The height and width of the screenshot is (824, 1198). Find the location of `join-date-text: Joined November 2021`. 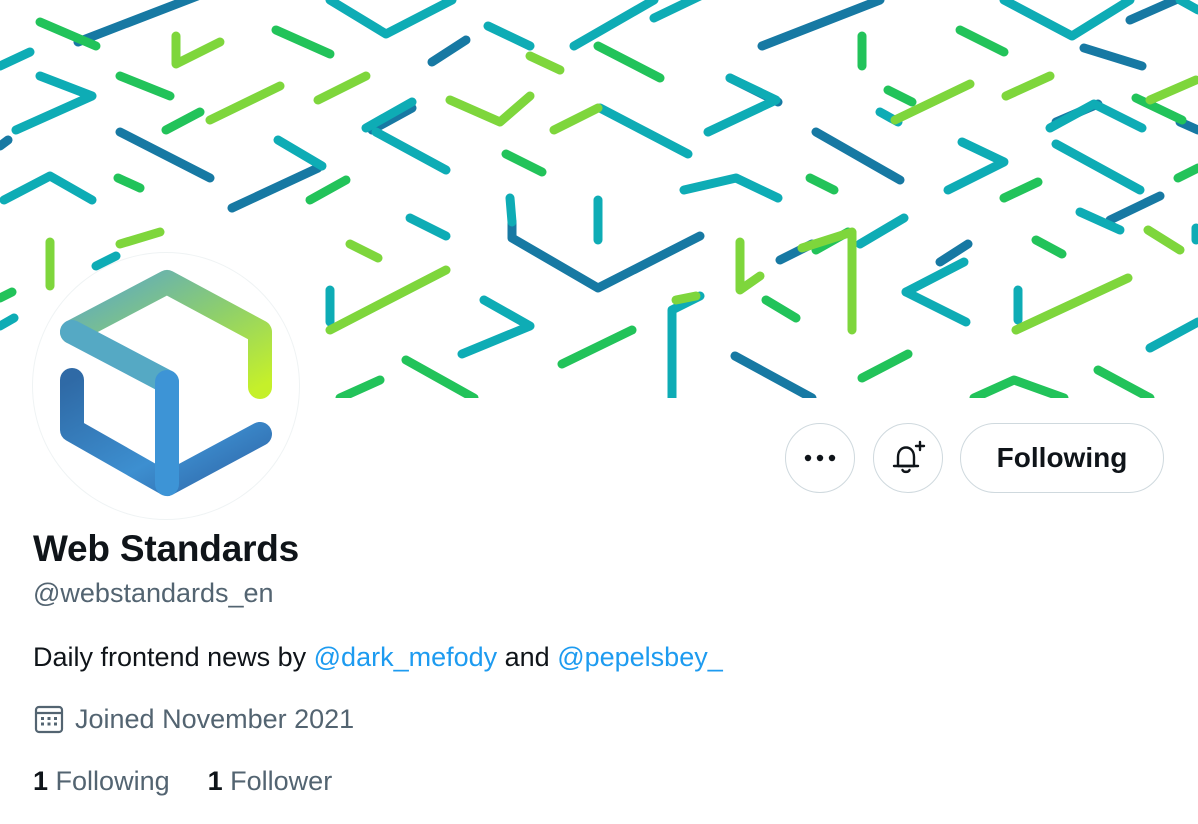

join-date-text: Joined November 2021 is located at coordinates (215, 718).